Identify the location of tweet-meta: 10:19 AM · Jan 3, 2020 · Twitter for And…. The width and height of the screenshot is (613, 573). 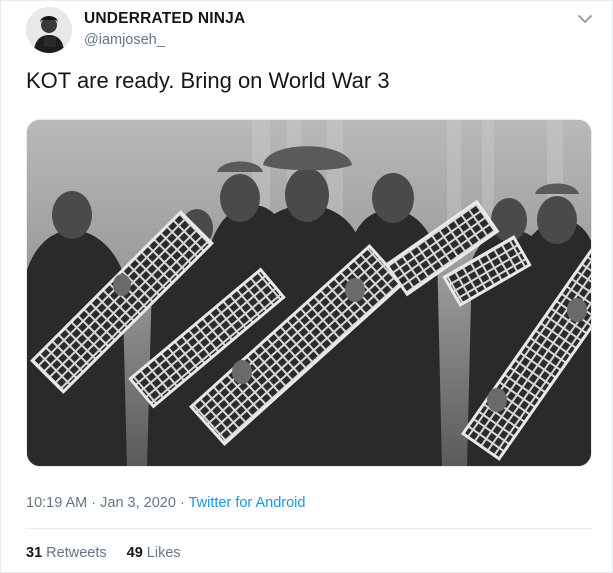
(165, 503).